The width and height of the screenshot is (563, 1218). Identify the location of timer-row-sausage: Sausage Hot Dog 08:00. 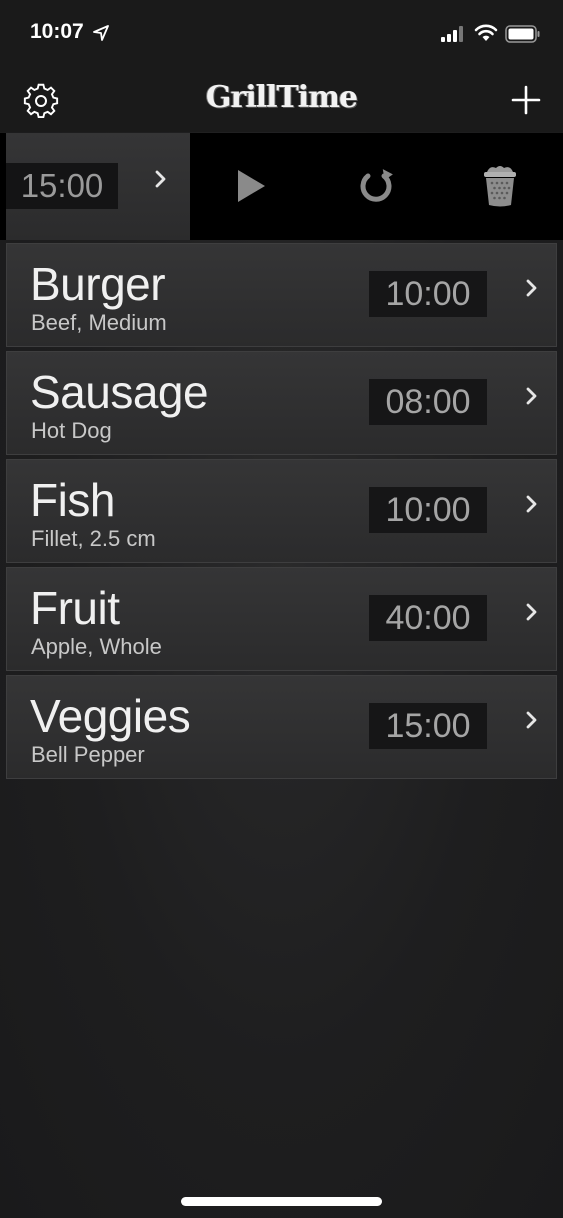
(281, 403).